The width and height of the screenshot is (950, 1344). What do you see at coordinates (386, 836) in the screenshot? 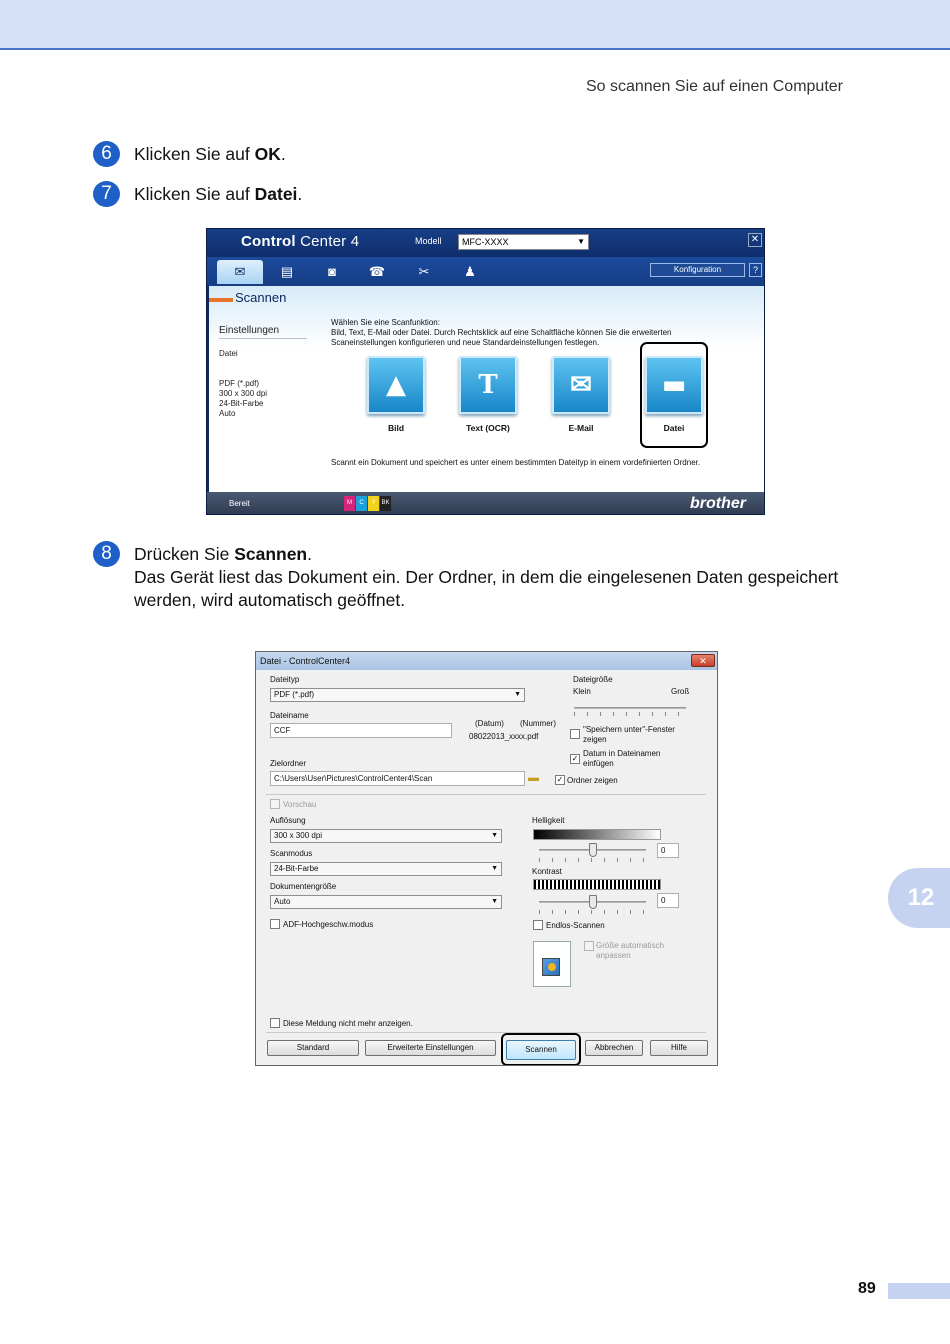
I see `aufloesung-select: 300 x 300 dpi ▼` at bounding box center [386, 836].